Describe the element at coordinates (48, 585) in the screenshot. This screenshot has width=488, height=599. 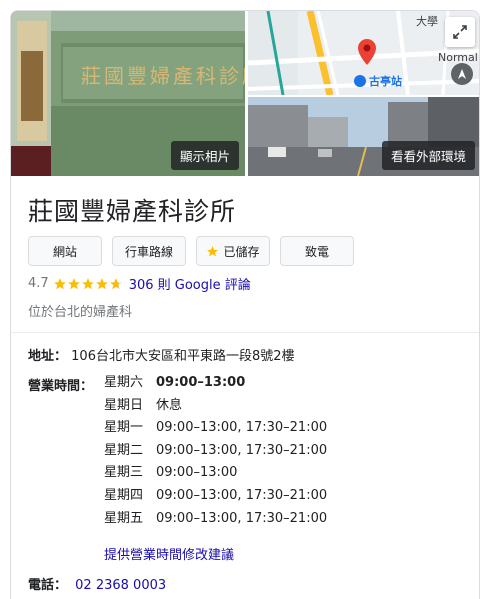
I see `phone-label: 電話：` at that location.